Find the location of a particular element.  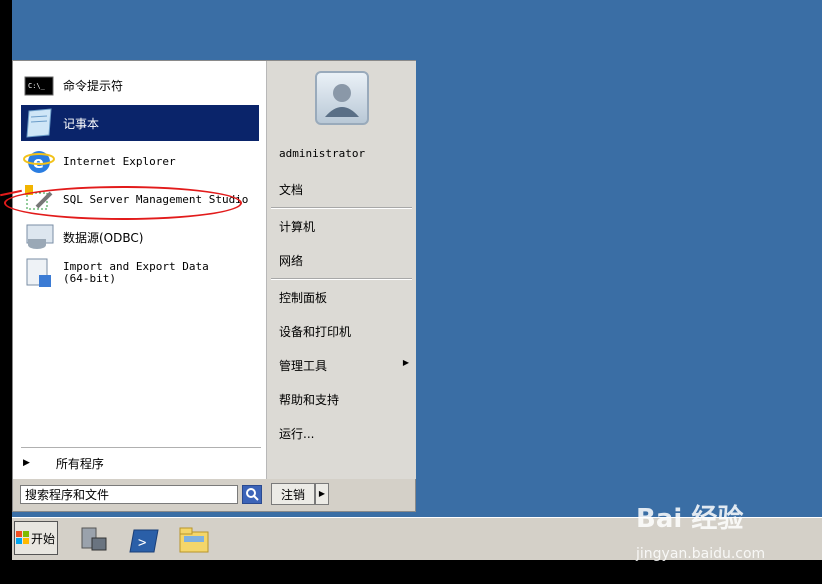

right-item-computer: 计算机 is located at coordinates (297, 226).